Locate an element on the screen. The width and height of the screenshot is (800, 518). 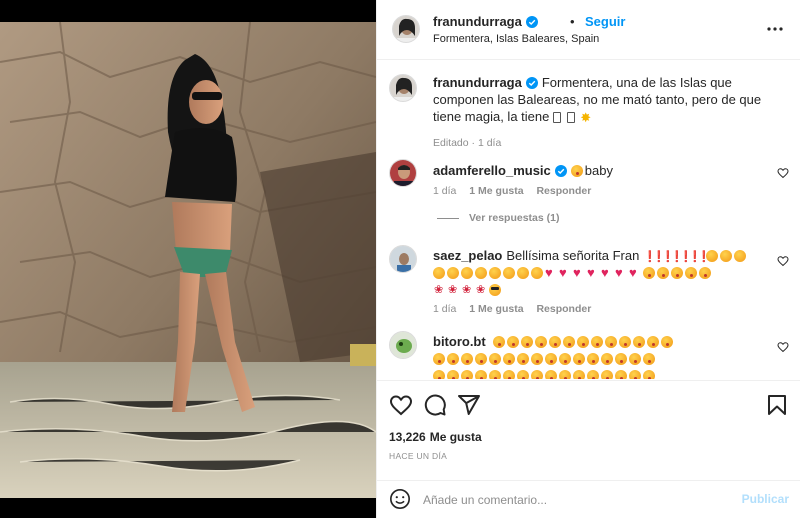
author-username-text: franundurraga is located at coordinates (477, 21).